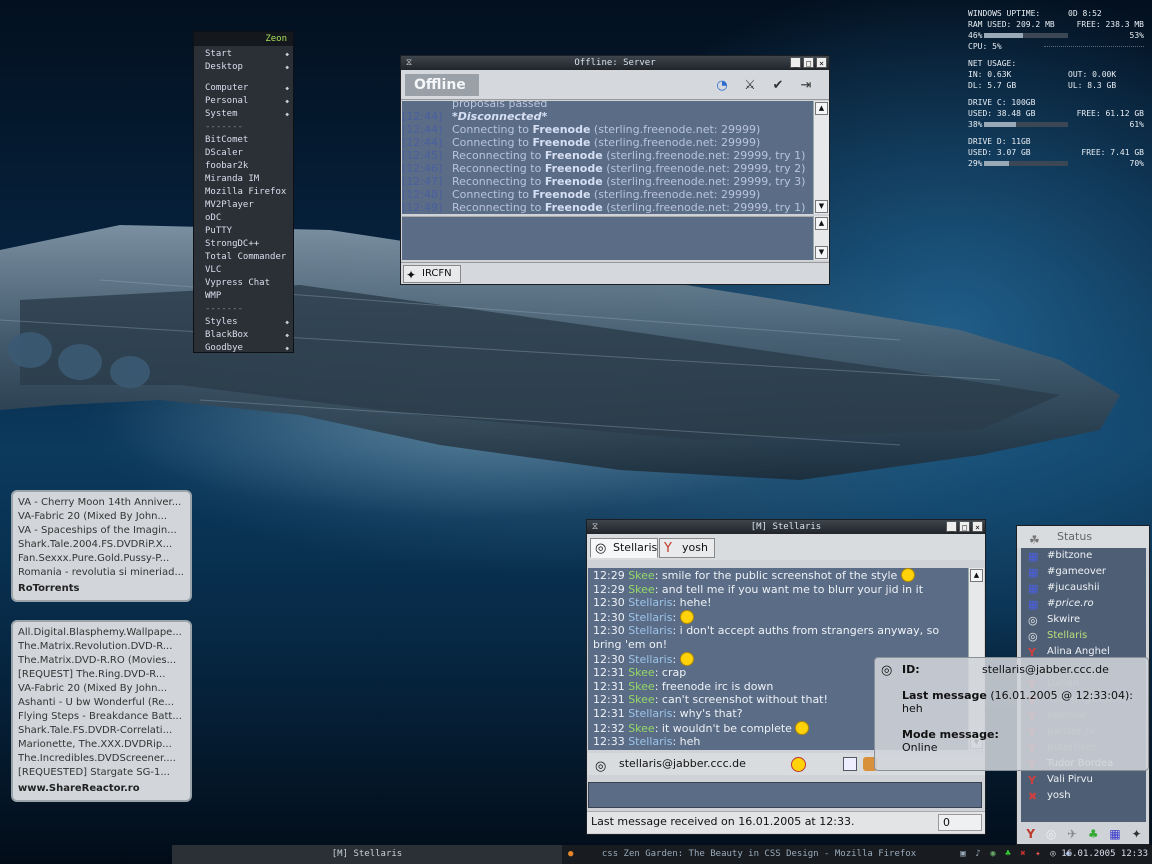 The width and height of the screenshot is (1152, 864). Describe the element at coordinates (850, 764) in the screenshot. I see `user-info-icon` at that location.